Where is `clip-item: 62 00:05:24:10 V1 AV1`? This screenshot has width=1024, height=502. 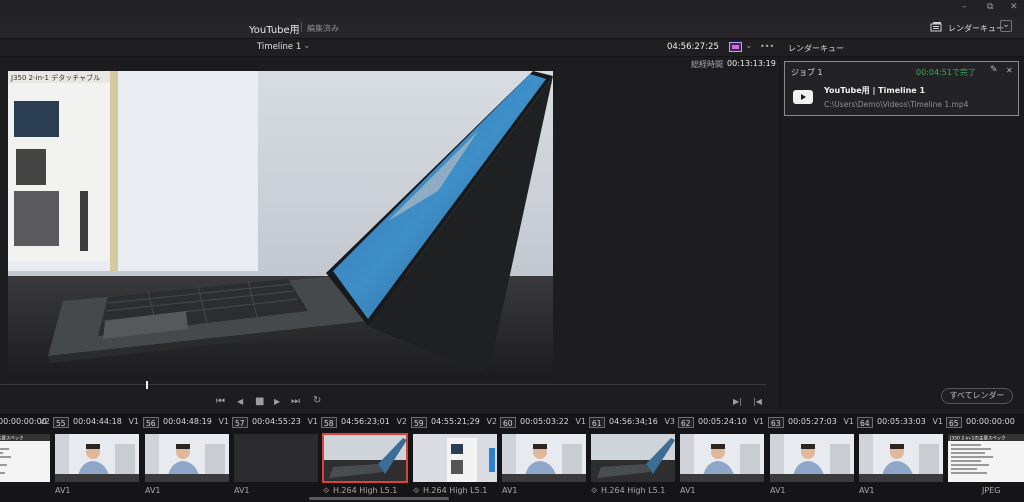
clip-item: 62 00:05:24:10 V1 AV1 is located at coordinates (722, 457).